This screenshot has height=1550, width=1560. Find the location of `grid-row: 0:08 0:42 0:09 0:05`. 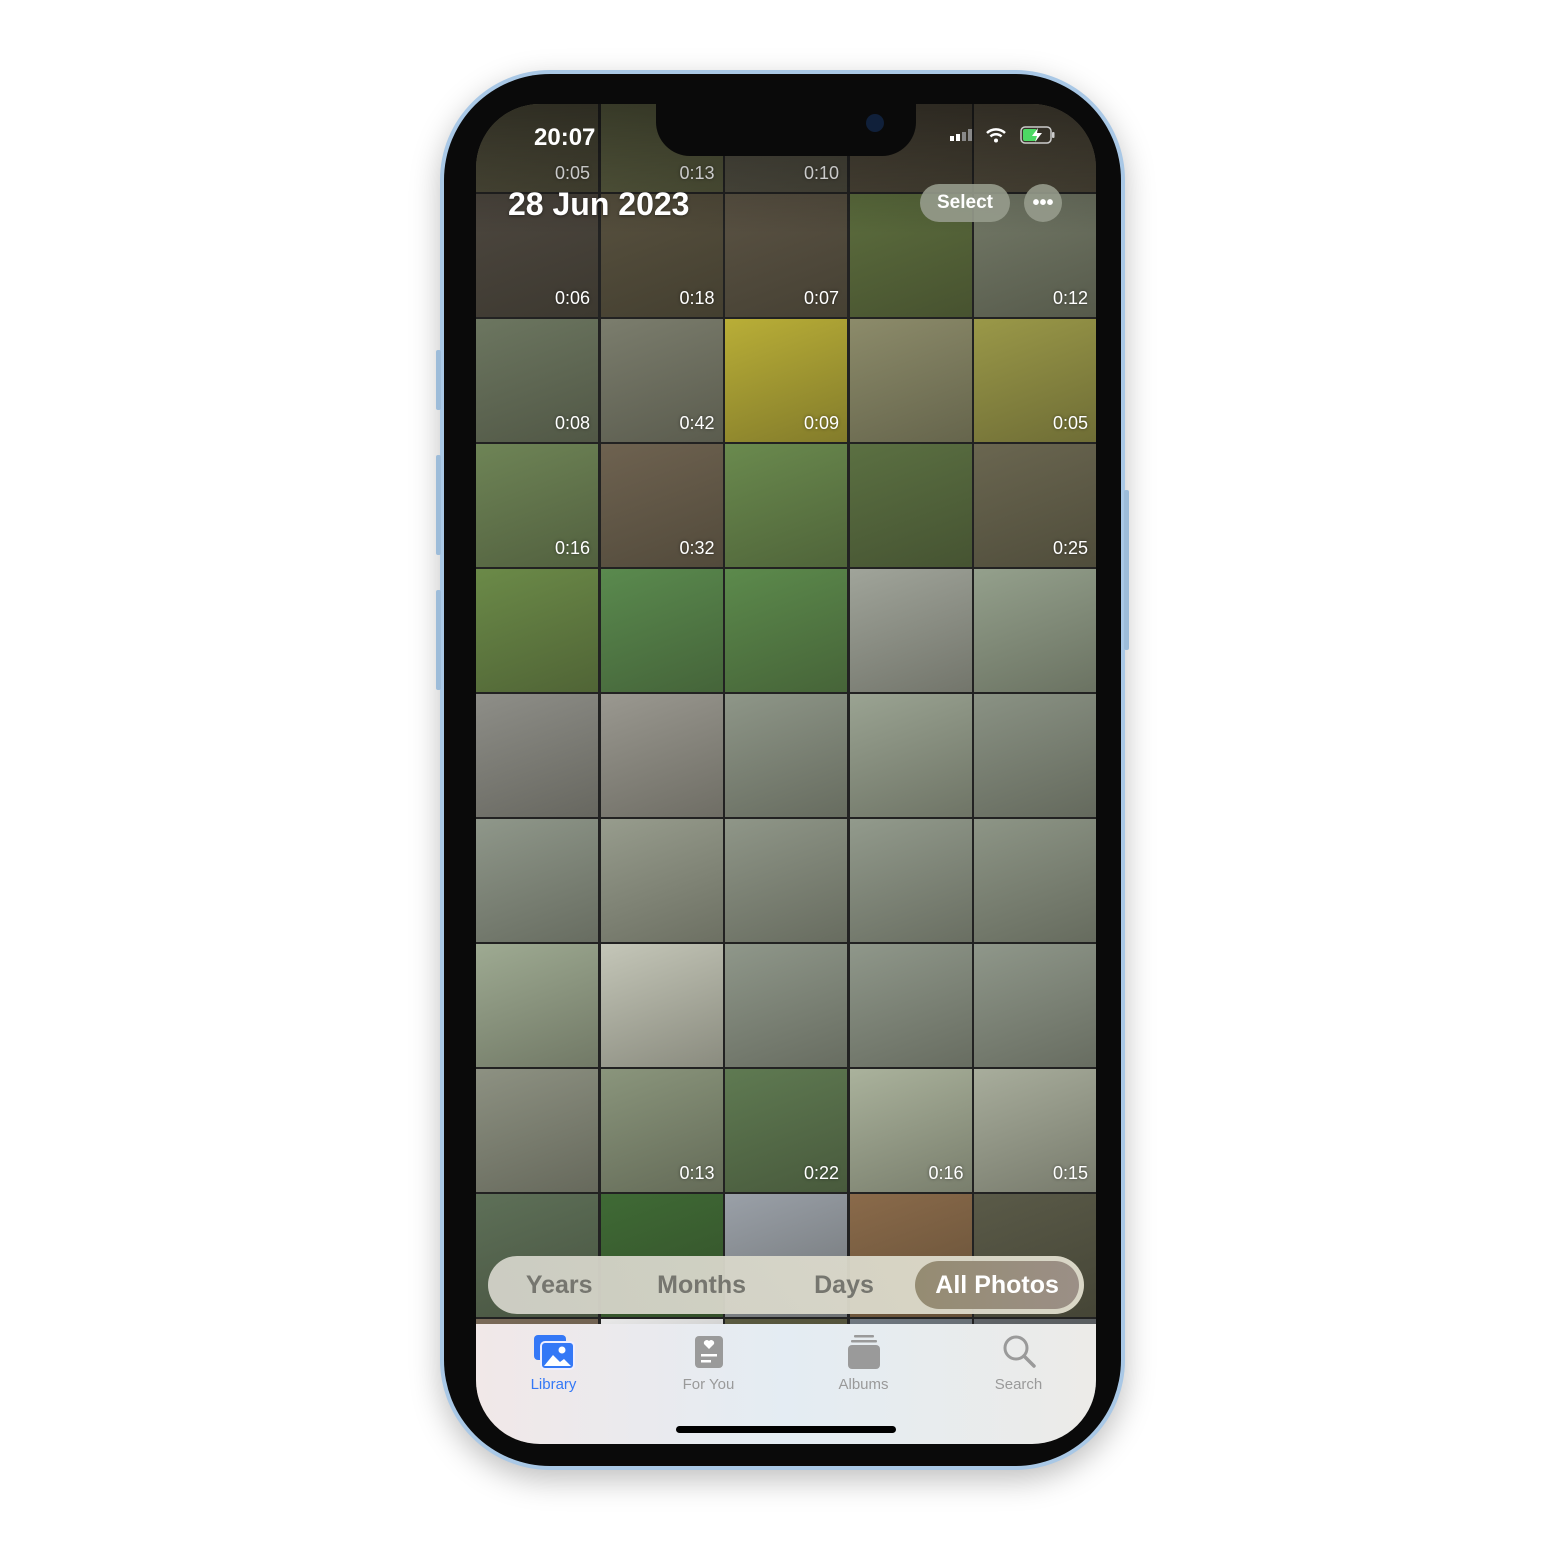

grid-row: 0:08 0:42 0:09 0:05 is located at coordinates (786, 380).